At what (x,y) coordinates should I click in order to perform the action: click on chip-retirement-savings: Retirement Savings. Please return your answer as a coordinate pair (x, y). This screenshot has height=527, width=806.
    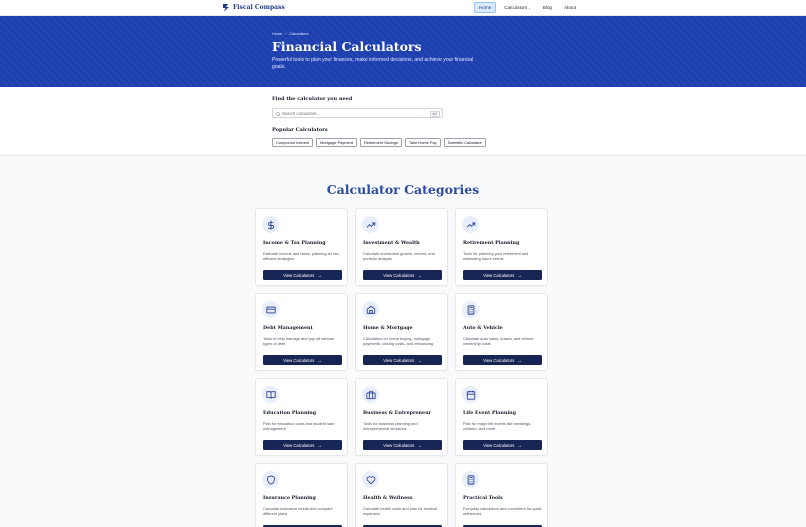
    Looking at the image, I should click on (380, 142).